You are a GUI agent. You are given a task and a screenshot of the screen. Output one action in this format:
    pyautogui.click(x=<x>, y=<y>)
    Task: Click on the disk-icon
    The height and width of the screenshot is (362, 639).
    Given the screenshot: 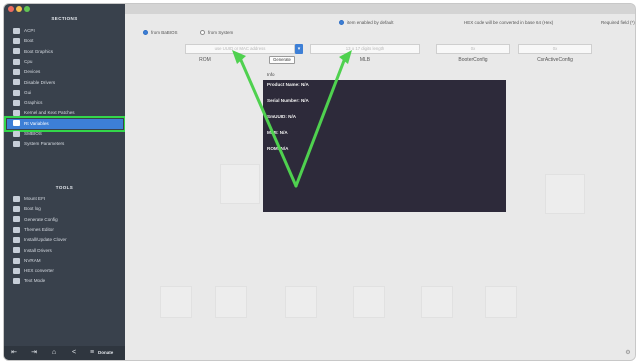 What is the action you would take?
    pyautogui.click(x=16, y=198)
    